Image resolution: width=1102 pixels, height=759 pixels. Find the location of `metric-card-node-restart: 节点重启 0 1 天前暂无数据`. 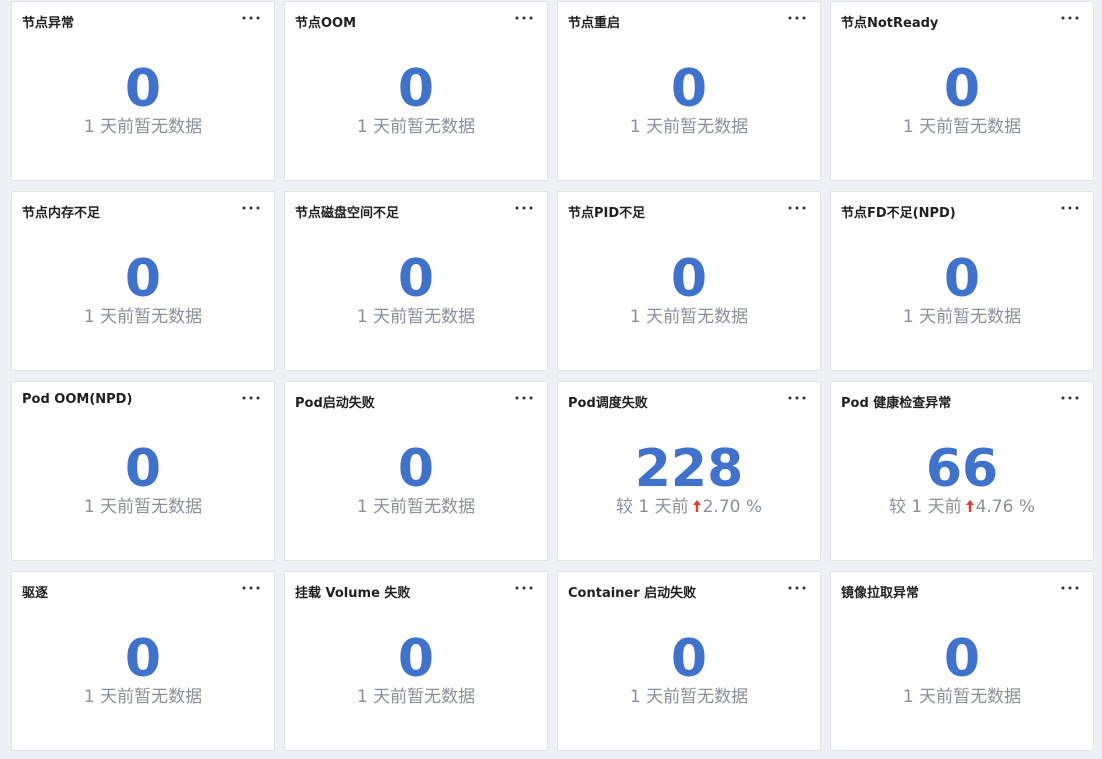

metric-card-node-restart: 节点重启 0 1 天前暂无数据 is located at coordinates (689, 91).